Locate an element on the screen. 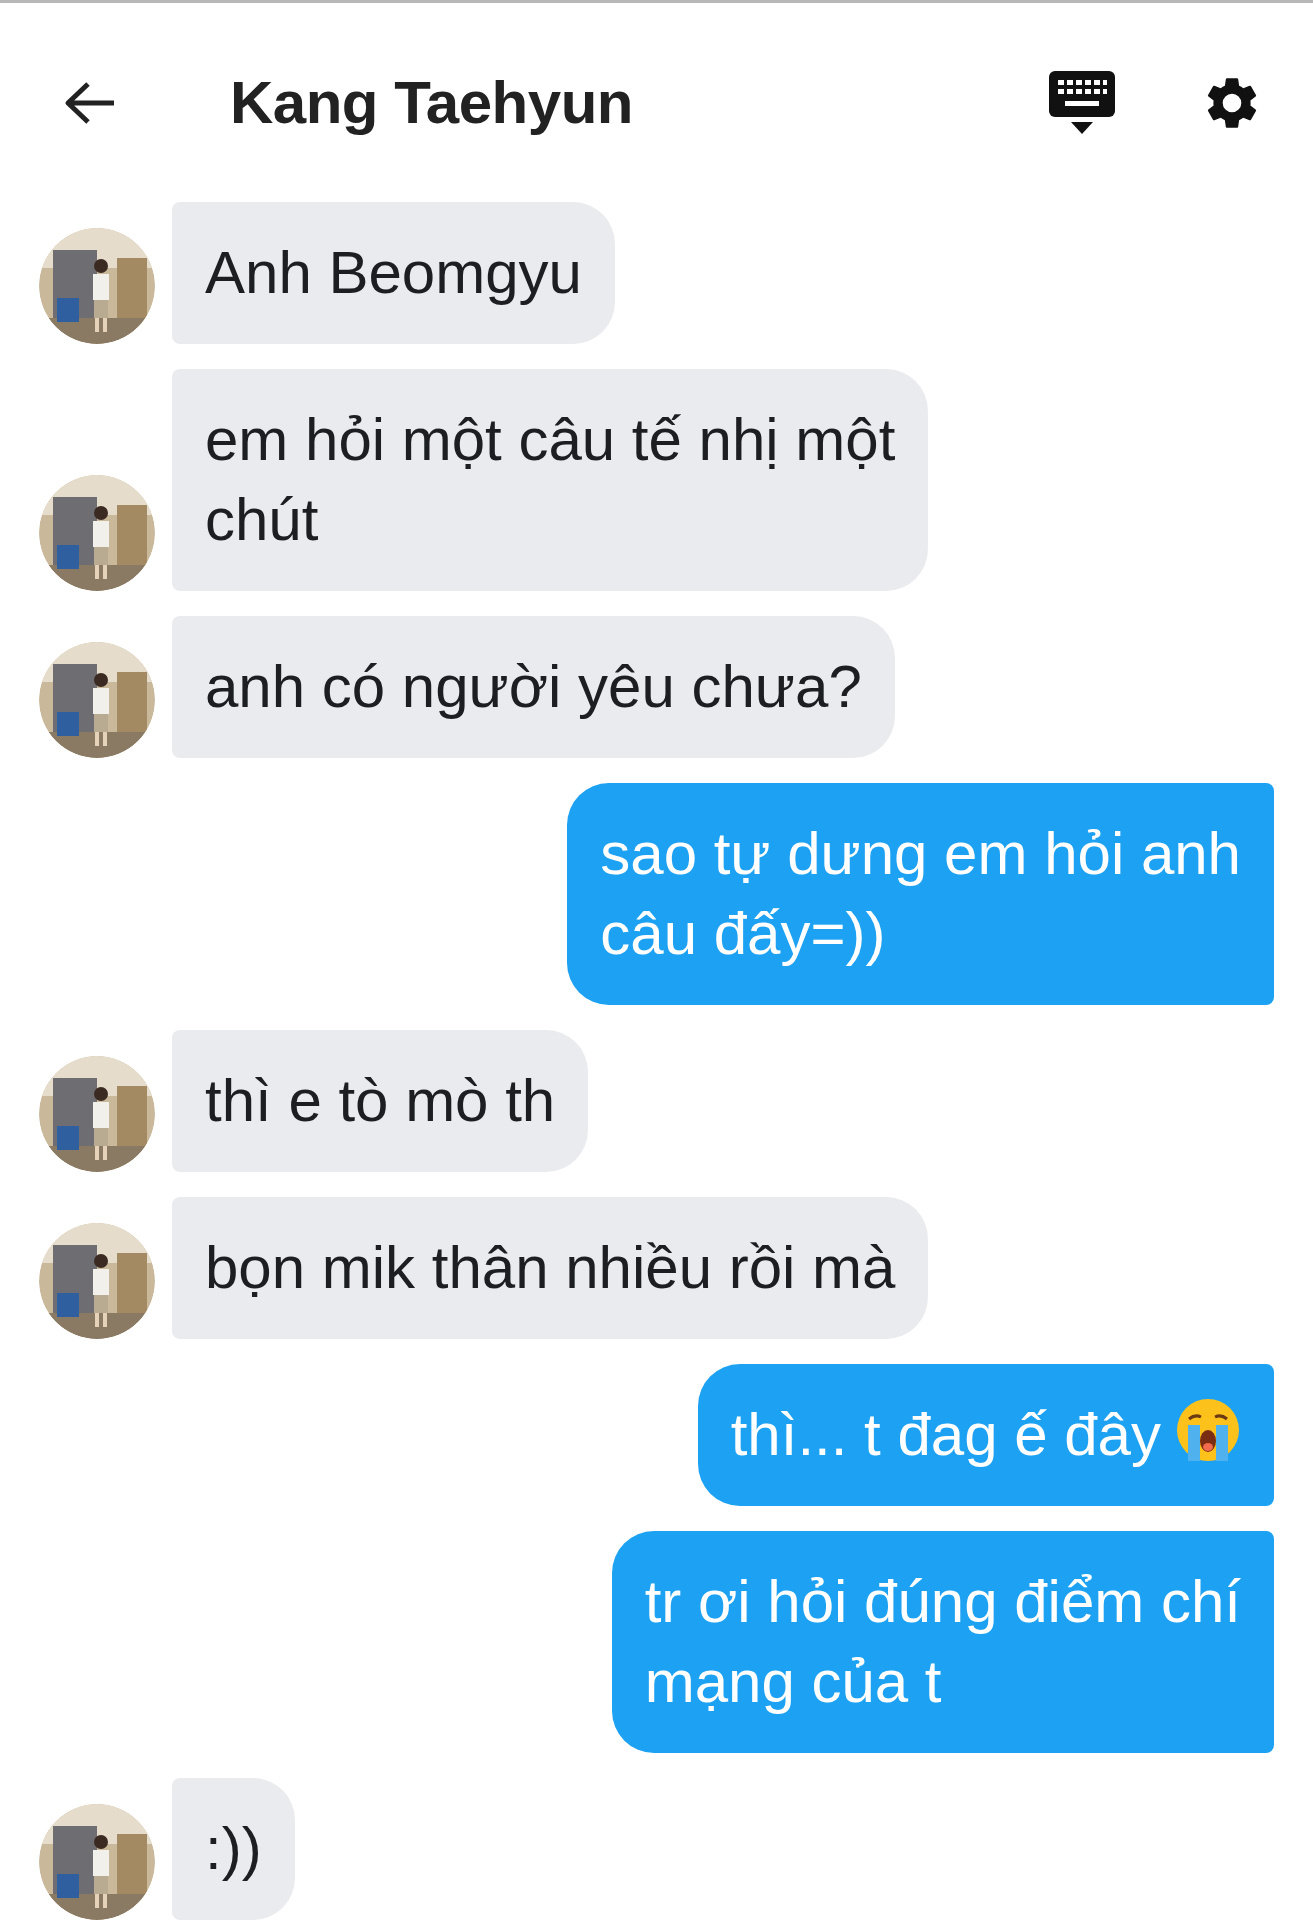 The width and height of the screenshot is (1313, 1920). keyboard-icon is located at coordinates (1082, 102).